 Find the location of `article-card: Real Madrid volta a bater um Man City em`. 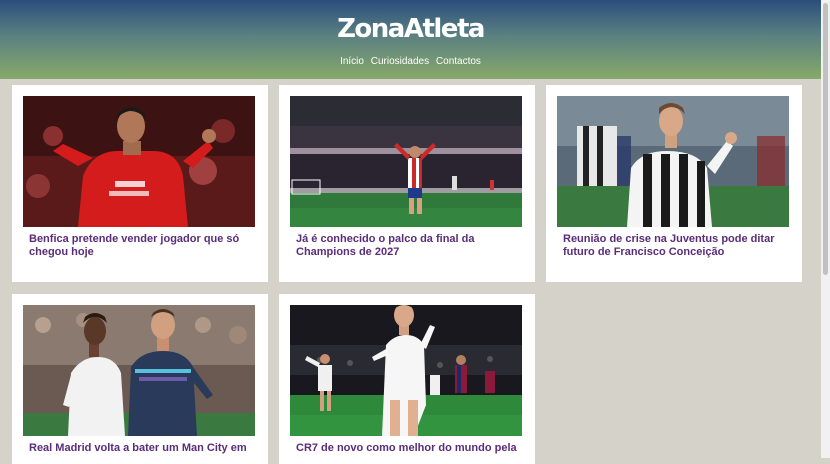

article-card: Real Madrid volta a bater um Man City em is located at coordinates (140, 379).